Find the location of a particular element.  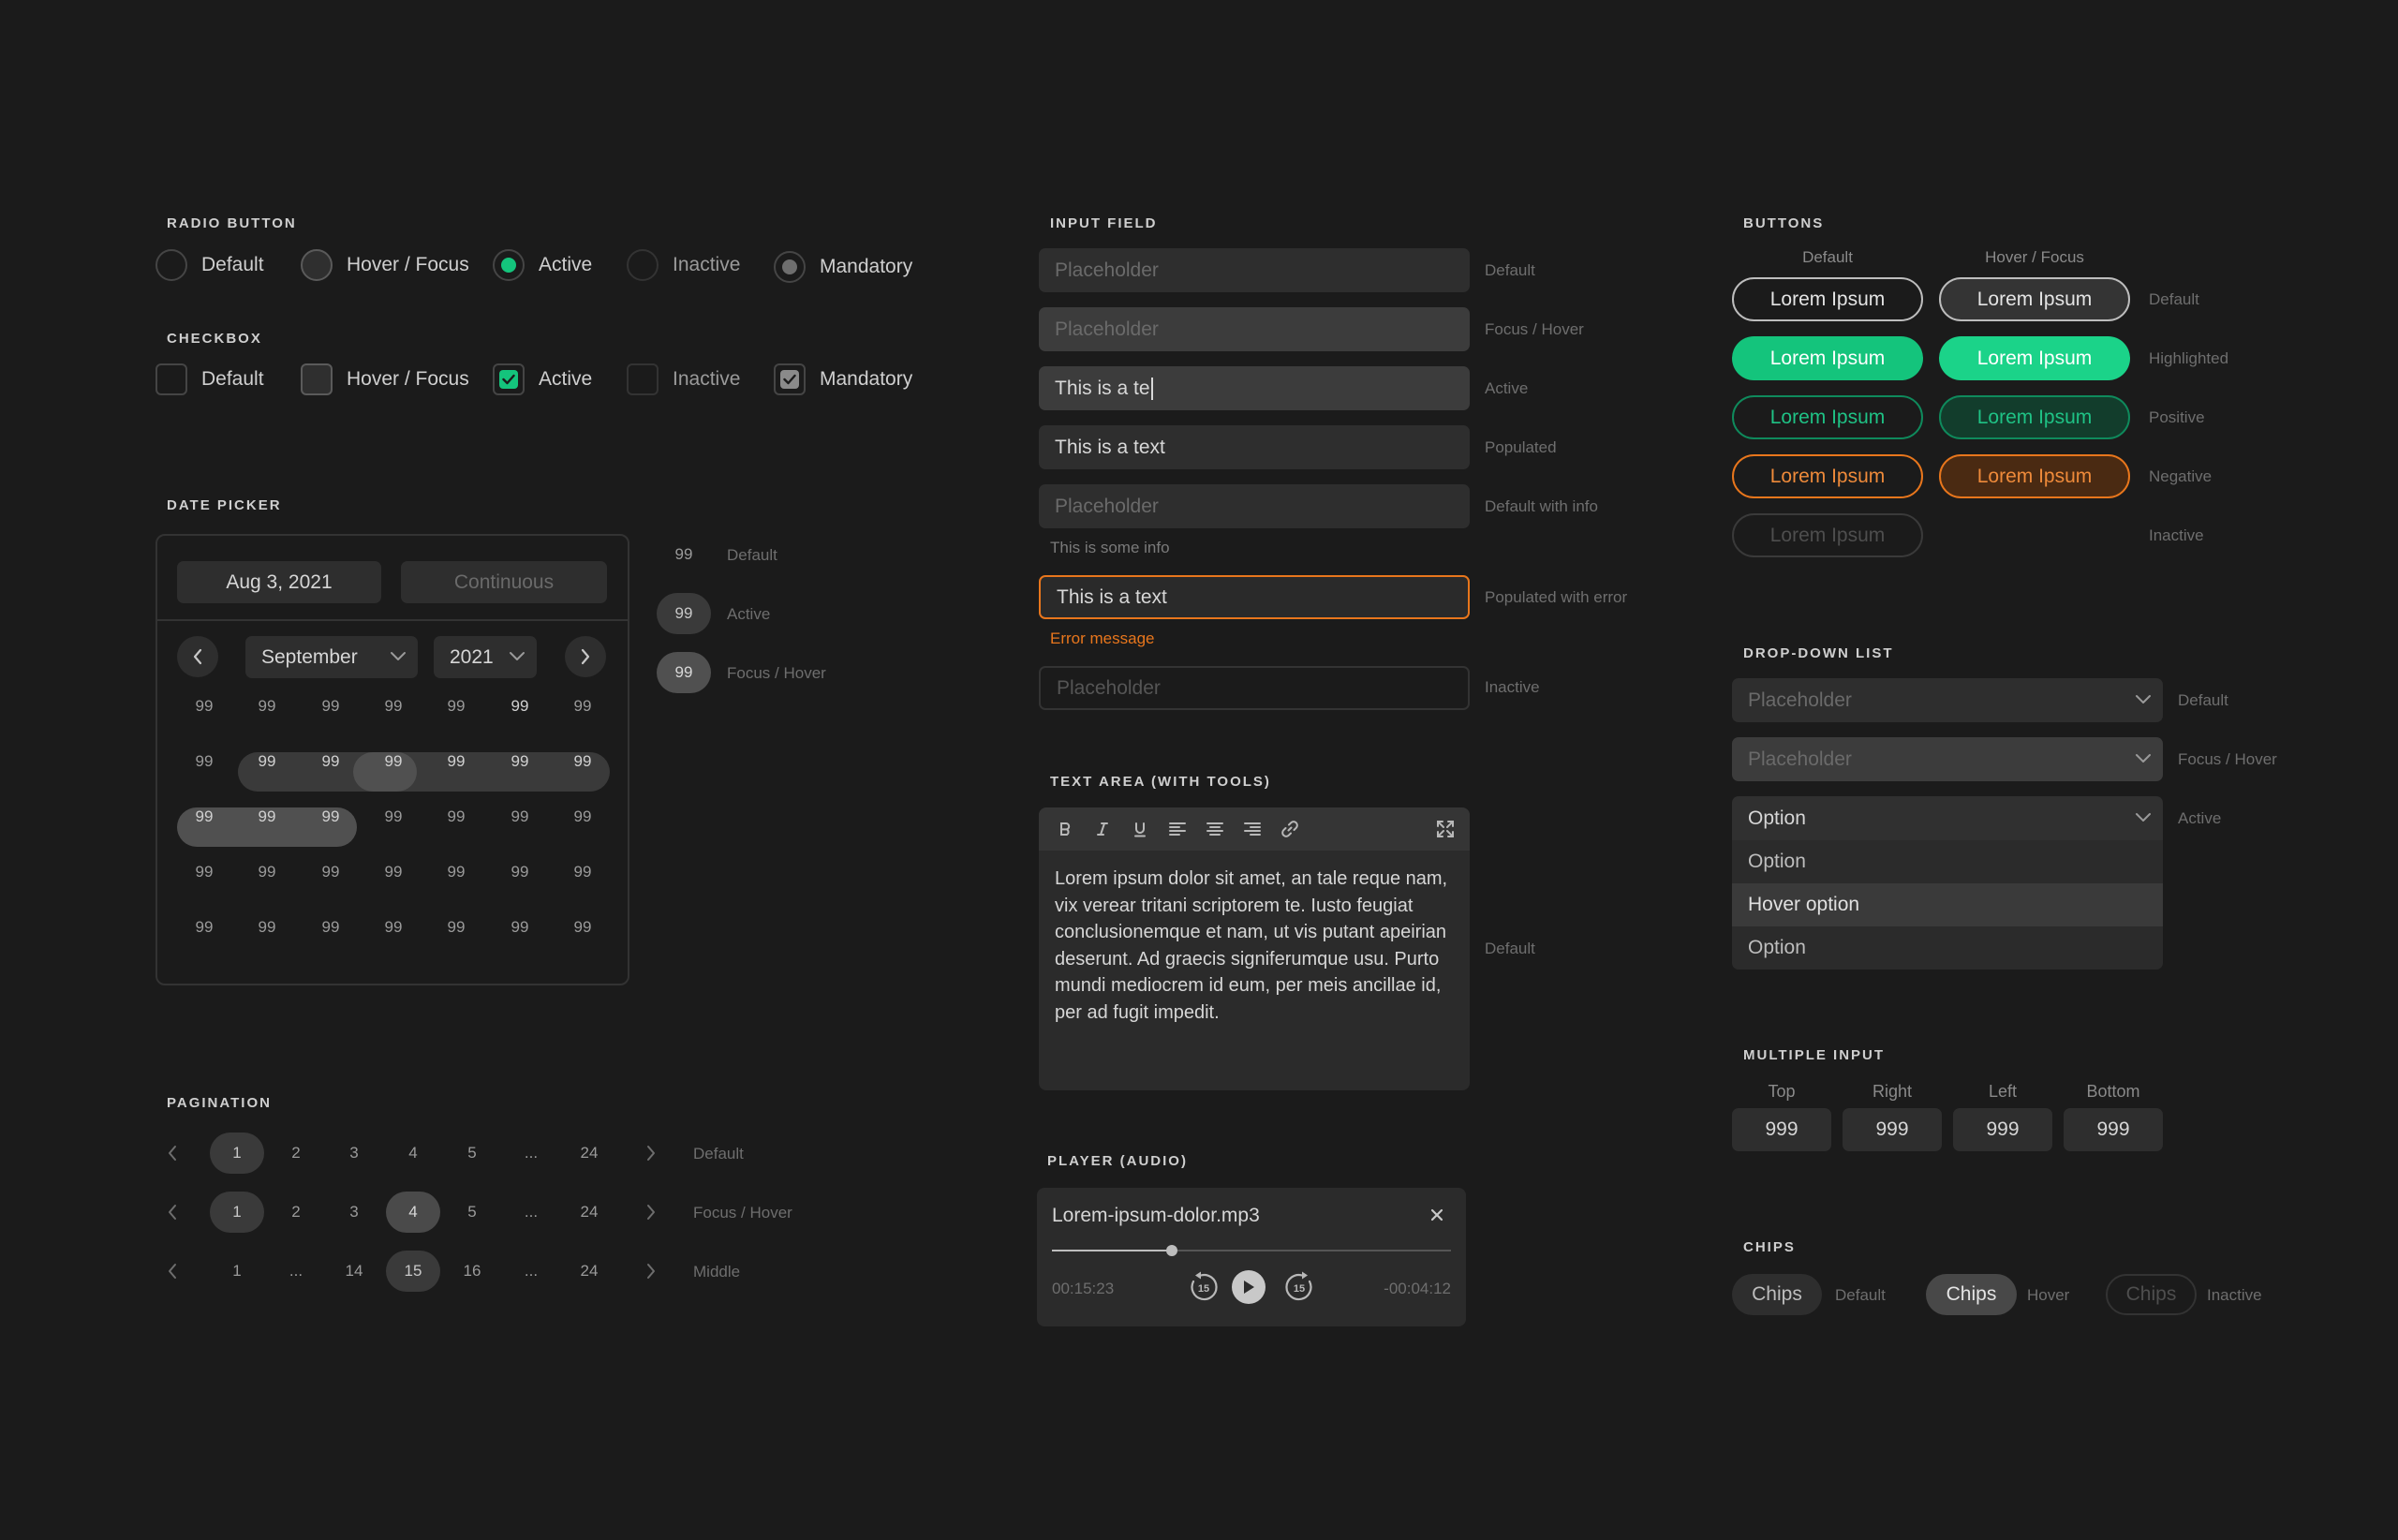

pagination-page: 15 is located at coordinates (413, 1271).